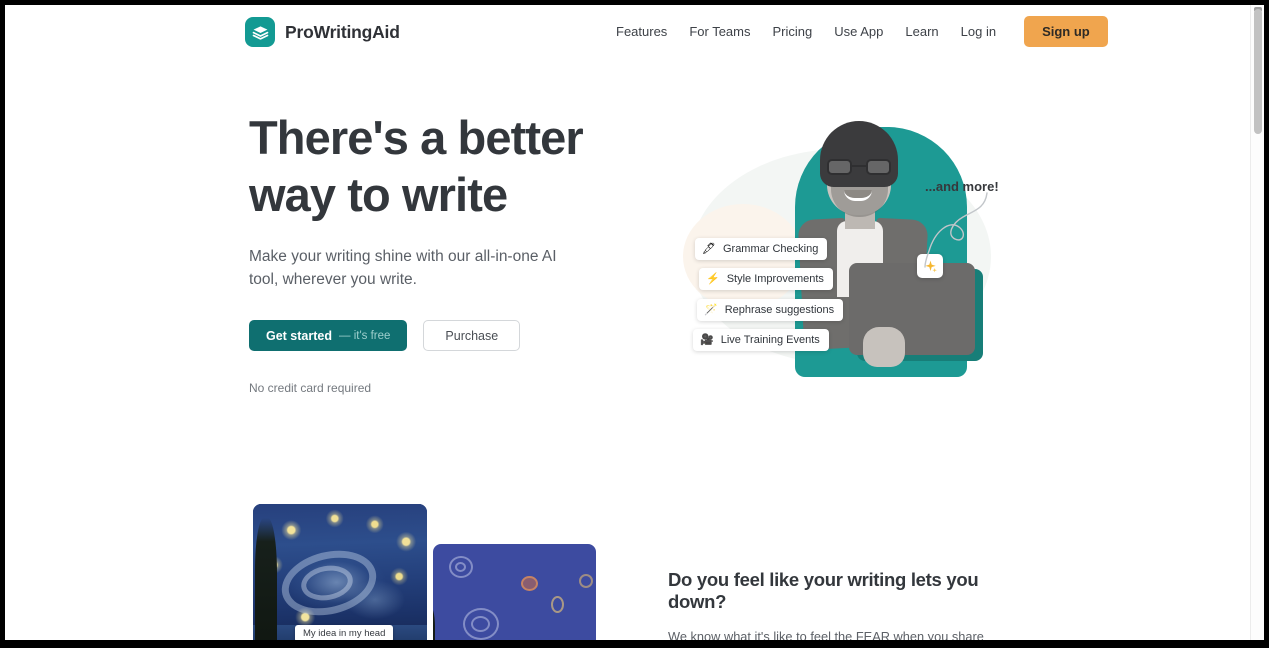  I want to click on glasses-lens-right, so click(878, 167).